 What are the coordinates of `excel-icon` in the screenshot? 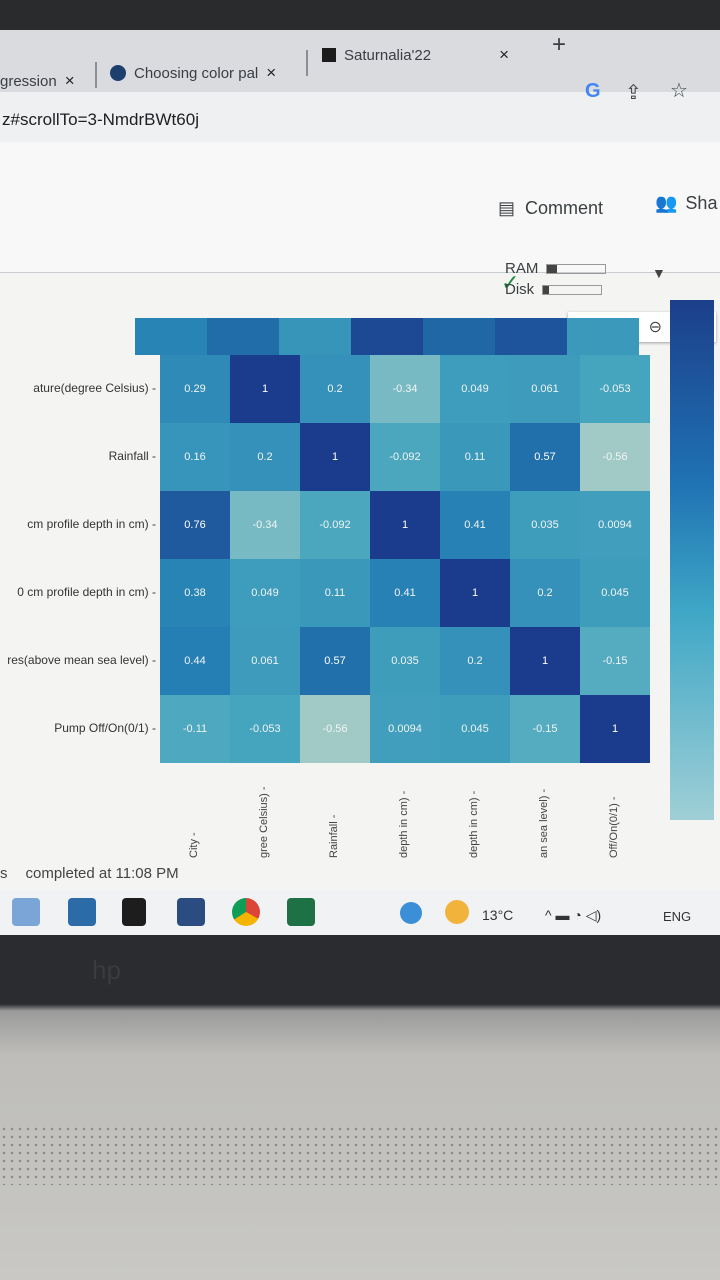 It's located at (301, 912).